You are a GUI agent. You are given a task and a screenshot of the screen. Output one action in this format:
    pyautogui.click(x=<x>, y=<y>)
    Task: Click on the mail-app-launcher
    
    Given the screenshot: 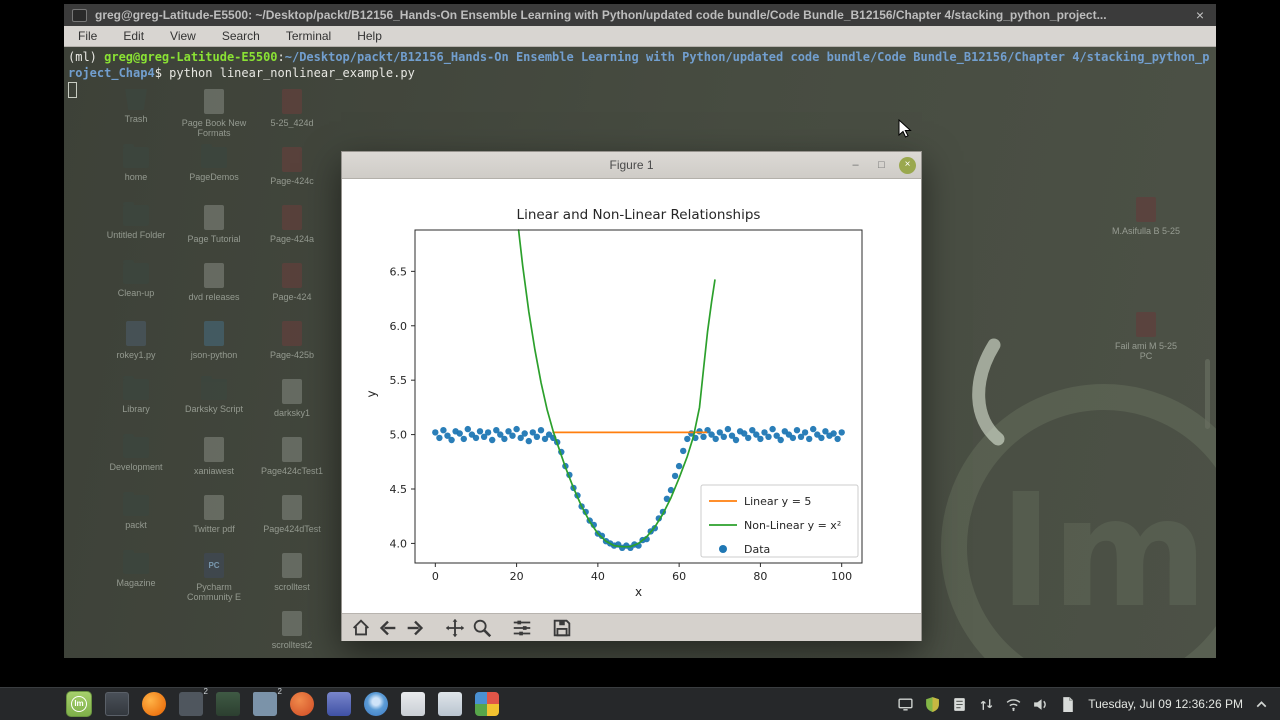 What is the action you would take?
    pyautogui.click(x=413, y=704)
    